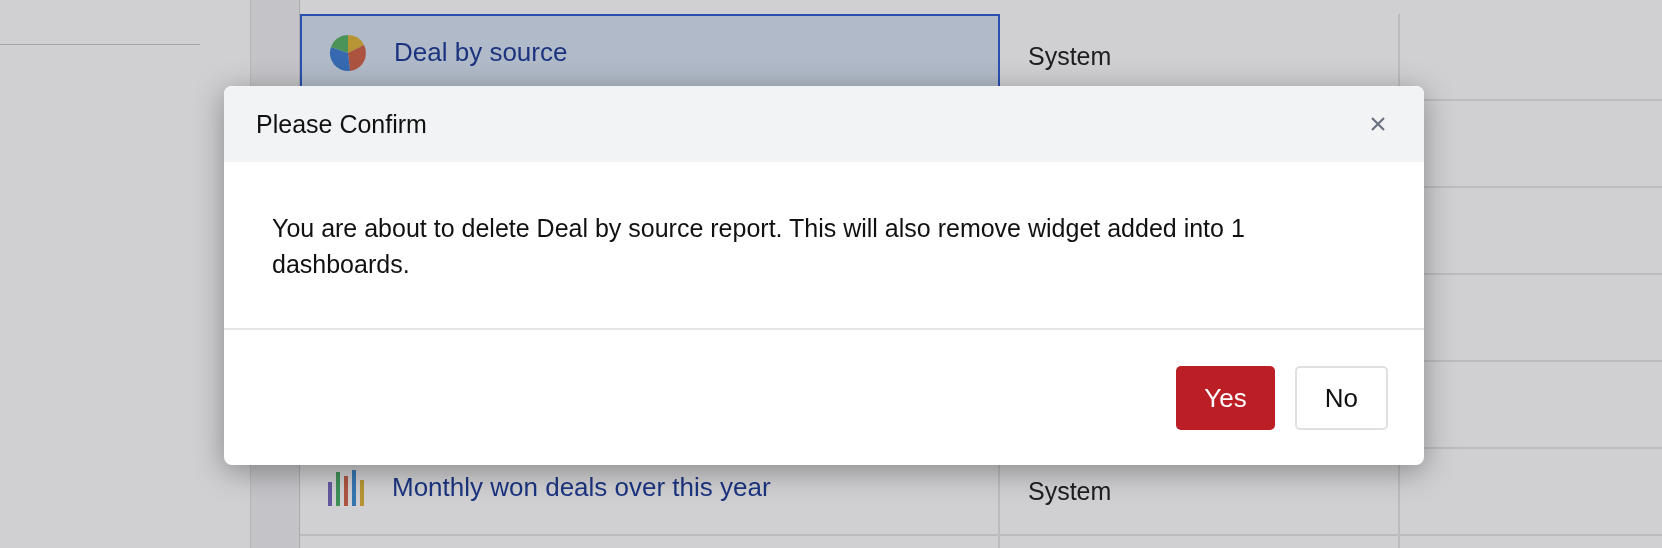 Image resolution: width=1662 pixels, height=548 pixels. I want to click on dialog-message: You are about to delete Deal by source report. This will also remove widget added into 1 dashboards., so click(758, 246).